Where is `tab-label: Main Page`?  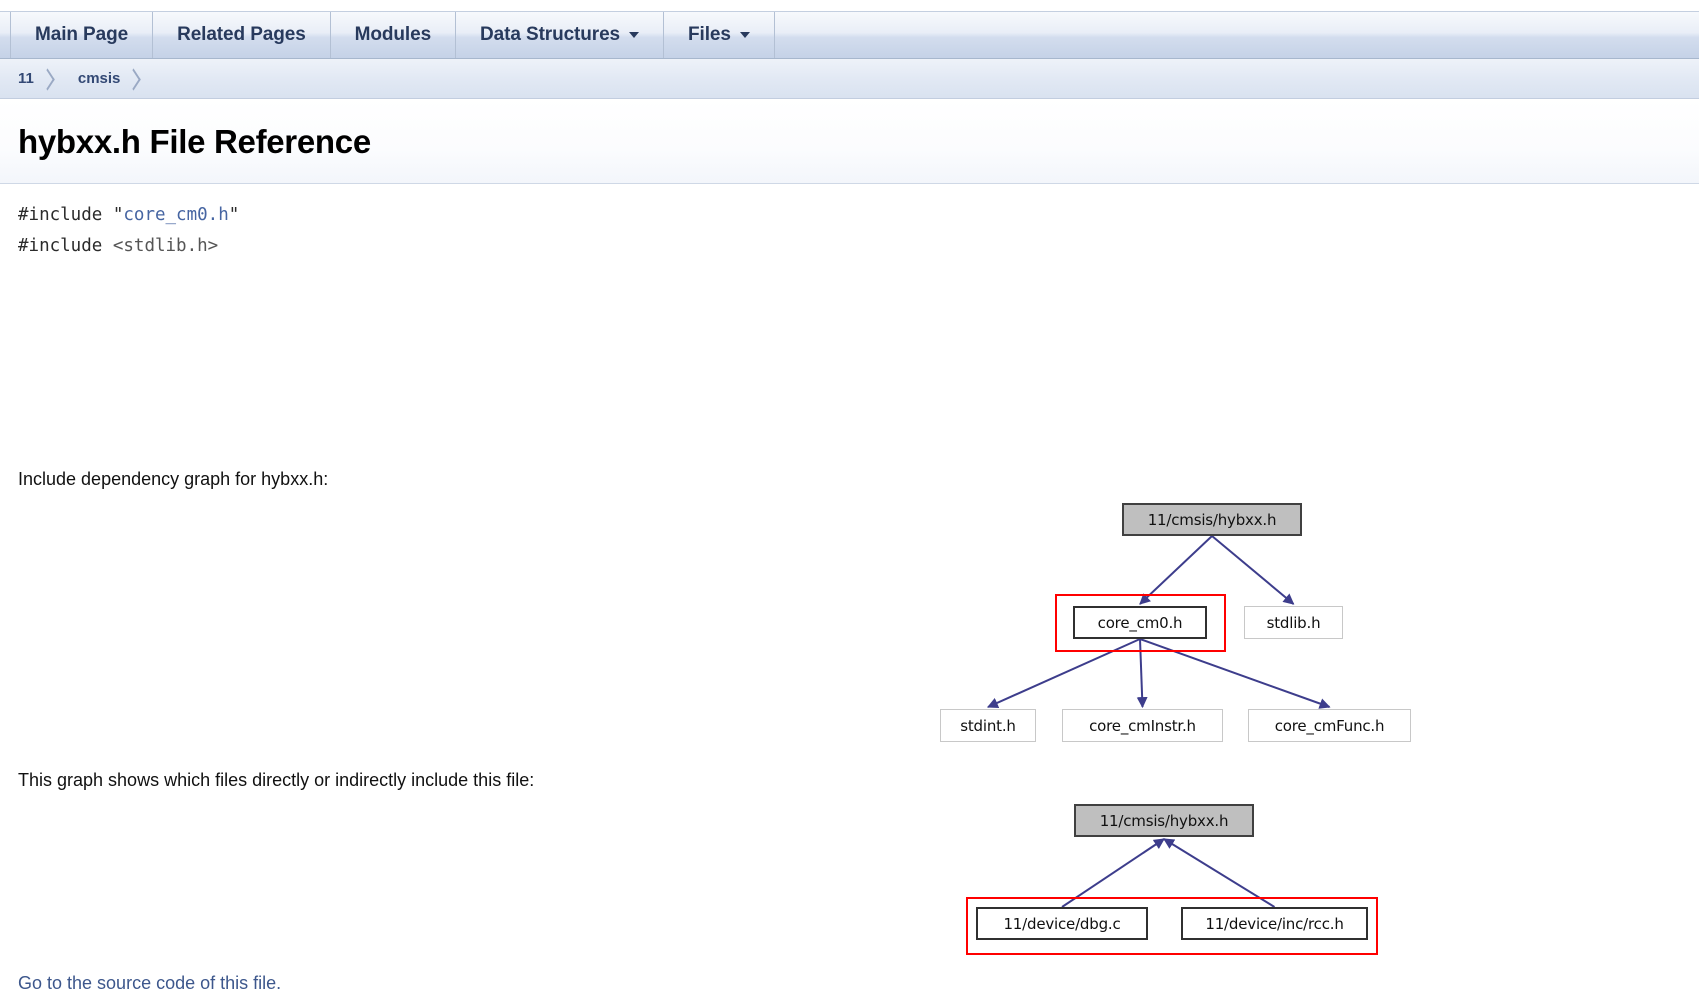 tab-label: Main Page is located at coordinates (82, 34).